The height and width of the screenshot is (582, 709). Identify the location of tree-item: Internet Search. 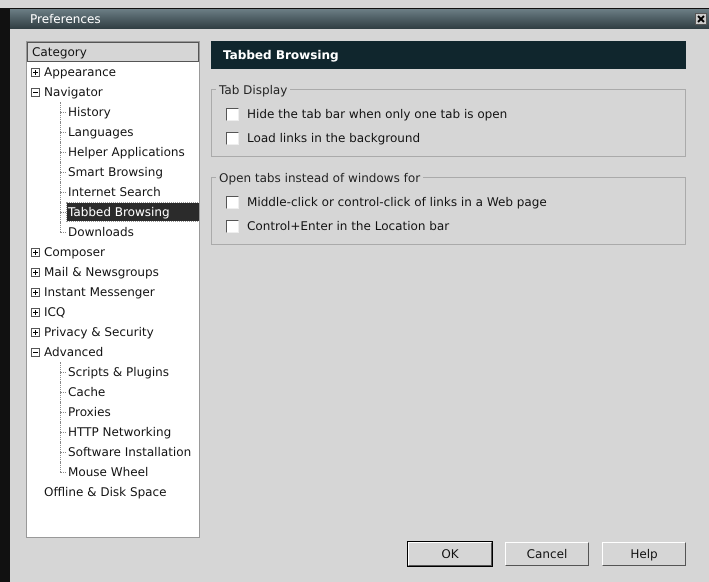
(114, 192).